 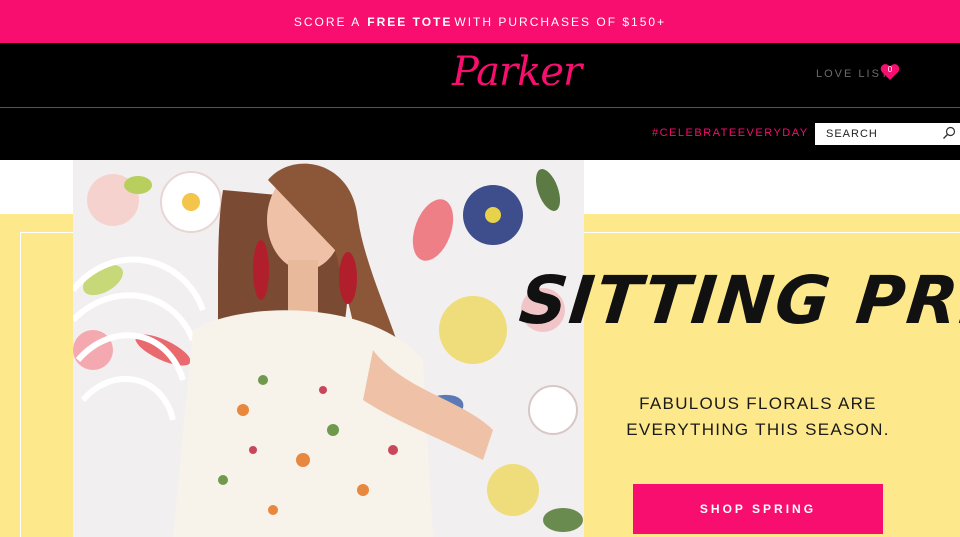 What do you see at coordinates (560, 21) in the screenshot?
I see `promo-suffix: WITH PURCHASES OF $150+` at bounding box center [560, 21].